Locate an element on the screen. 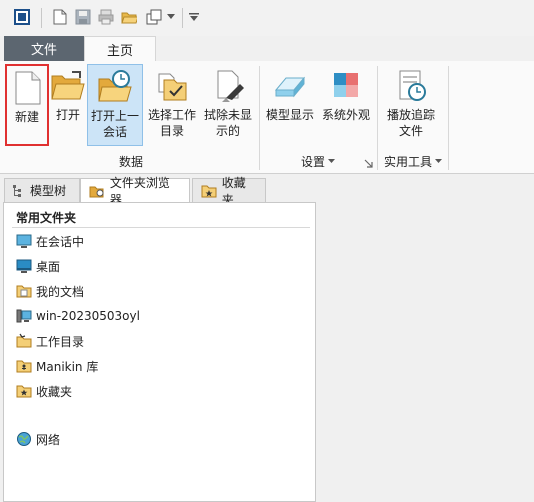 The image size is (534, 502). folder-item-manikin-library: Manikin 库 is located at coordinates (57, 366).